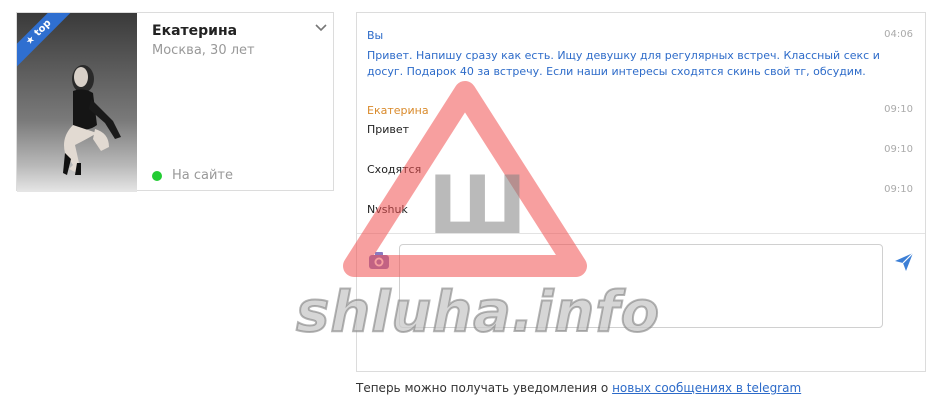  What do you see at coordinates (898, 34) in the screenshot?
I see `message-time: 04:06` at bounding box center [898, 34].